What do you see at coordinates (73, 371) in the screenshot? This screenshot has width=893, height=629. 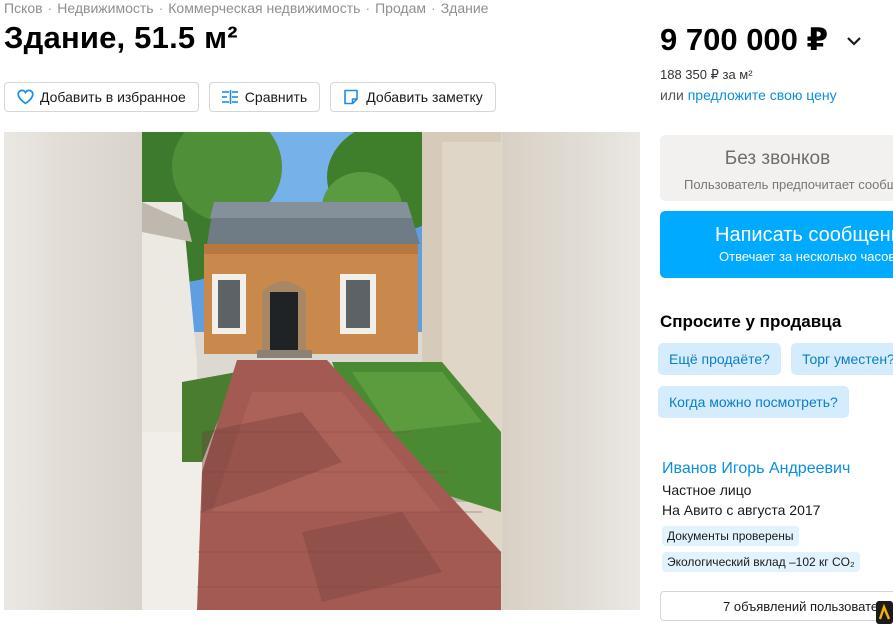 I see `gallery-blur-left` at bounding box center [73, 371].